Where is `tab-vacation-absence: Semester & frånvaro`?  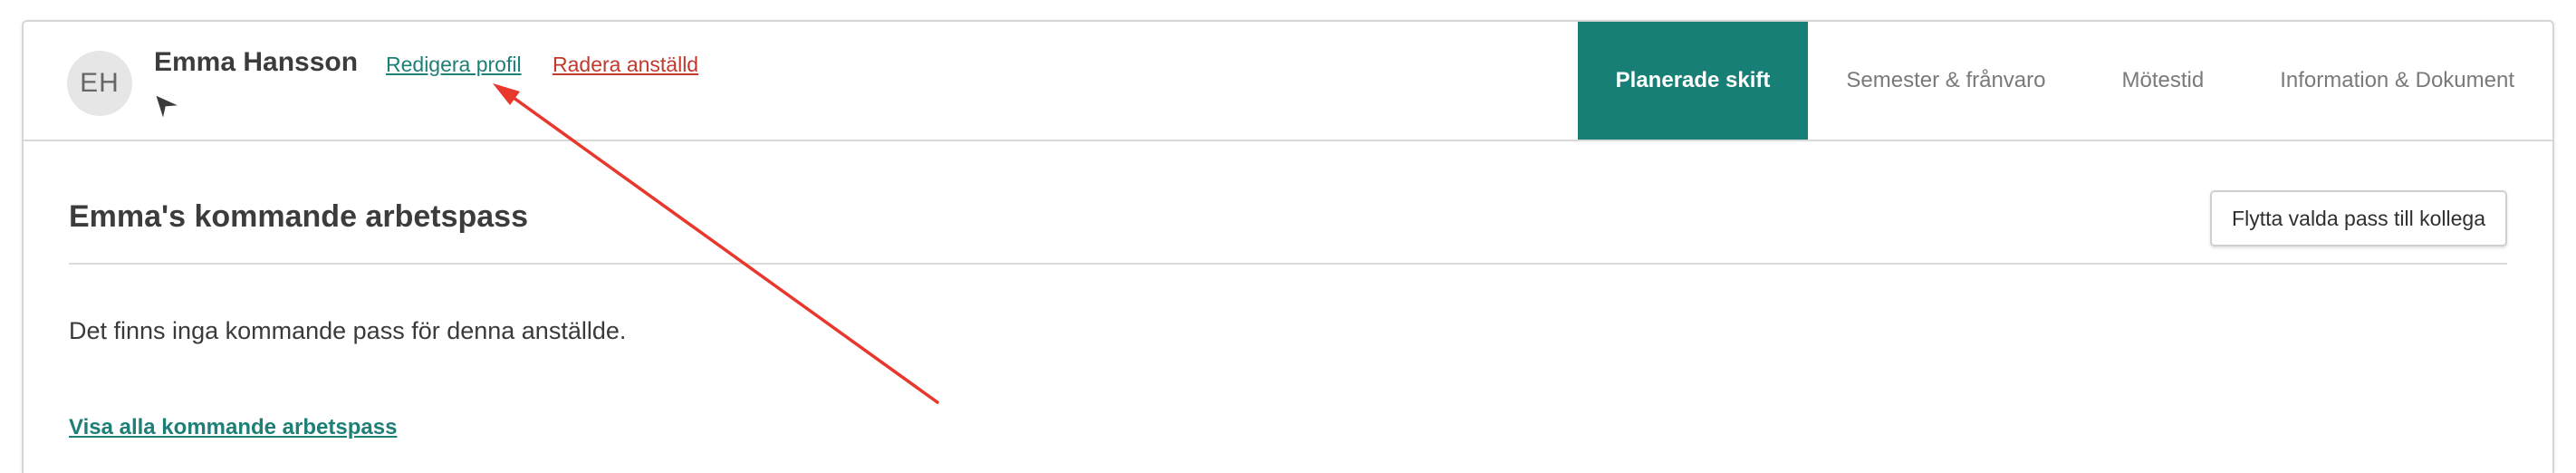
tab-vacation-absence: Semester & frånvaro is located at coordinates (1945, 81).